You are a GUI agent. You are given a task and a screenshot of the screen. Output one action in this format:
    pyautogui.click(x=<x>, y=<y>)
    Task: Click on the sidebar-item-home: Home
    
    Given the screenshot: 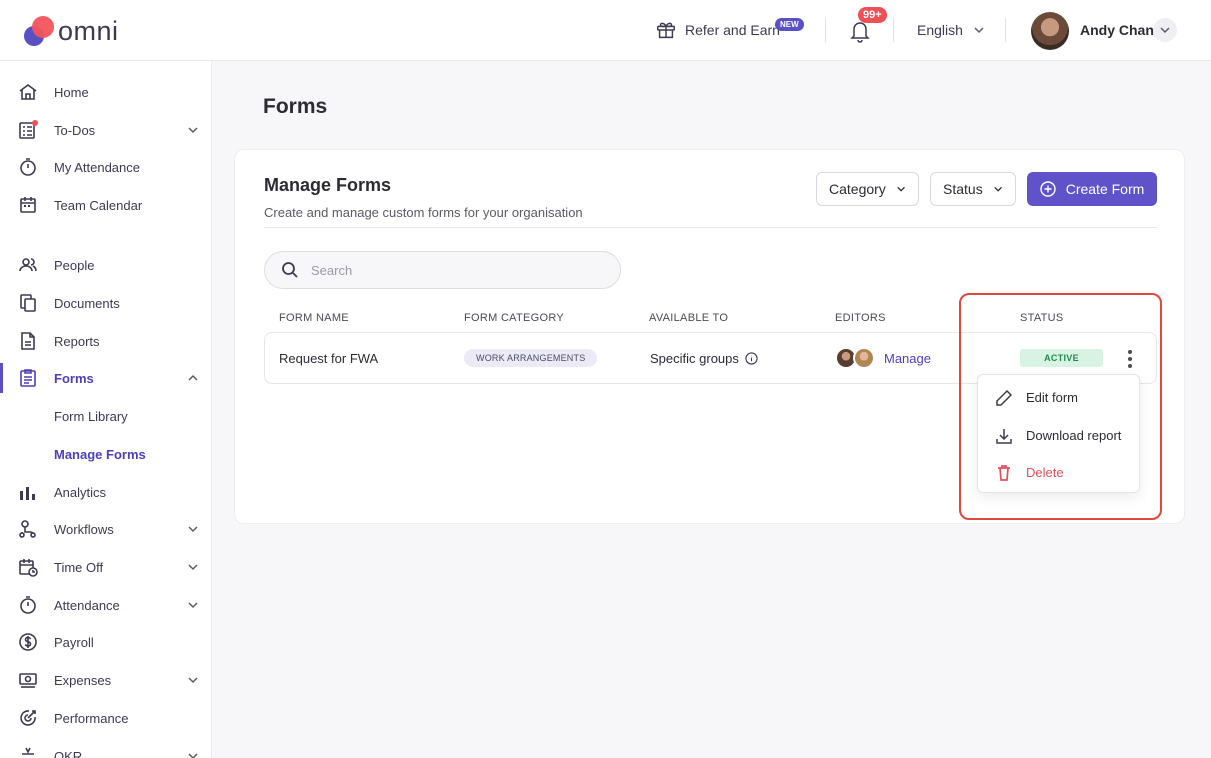 What is the action you would take?
    pyautogui.click(x=105, y=92)
    